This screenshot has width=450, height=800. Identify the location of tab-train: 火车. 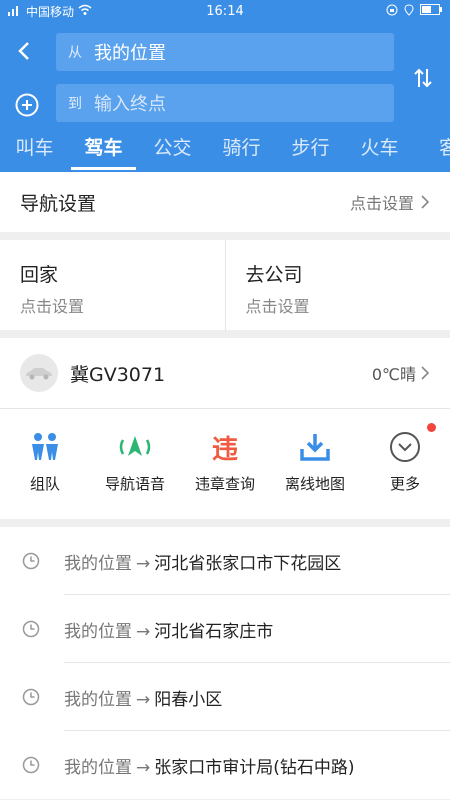
(379, 149).